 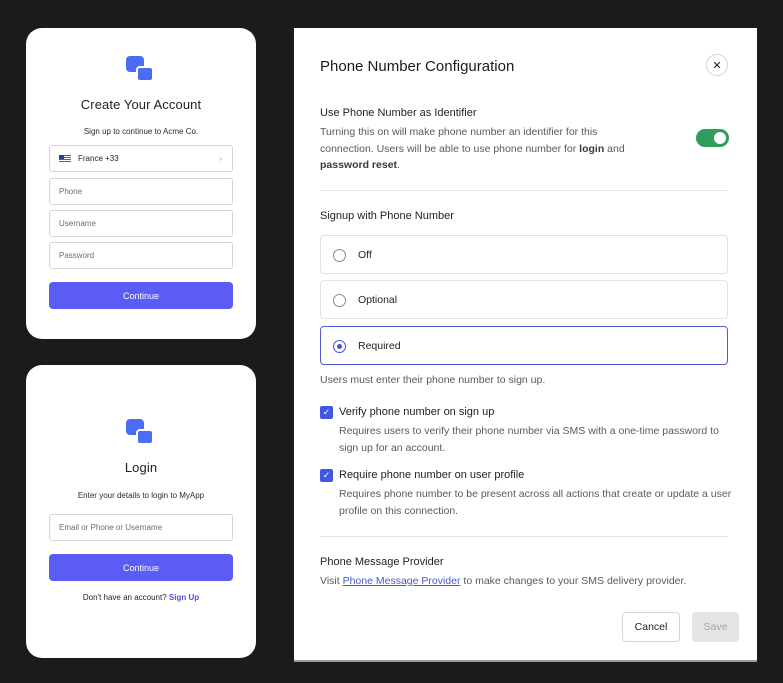 I want to click on login-subtitle: Enter your details to login to MyApp, so click(x=141, y=495).